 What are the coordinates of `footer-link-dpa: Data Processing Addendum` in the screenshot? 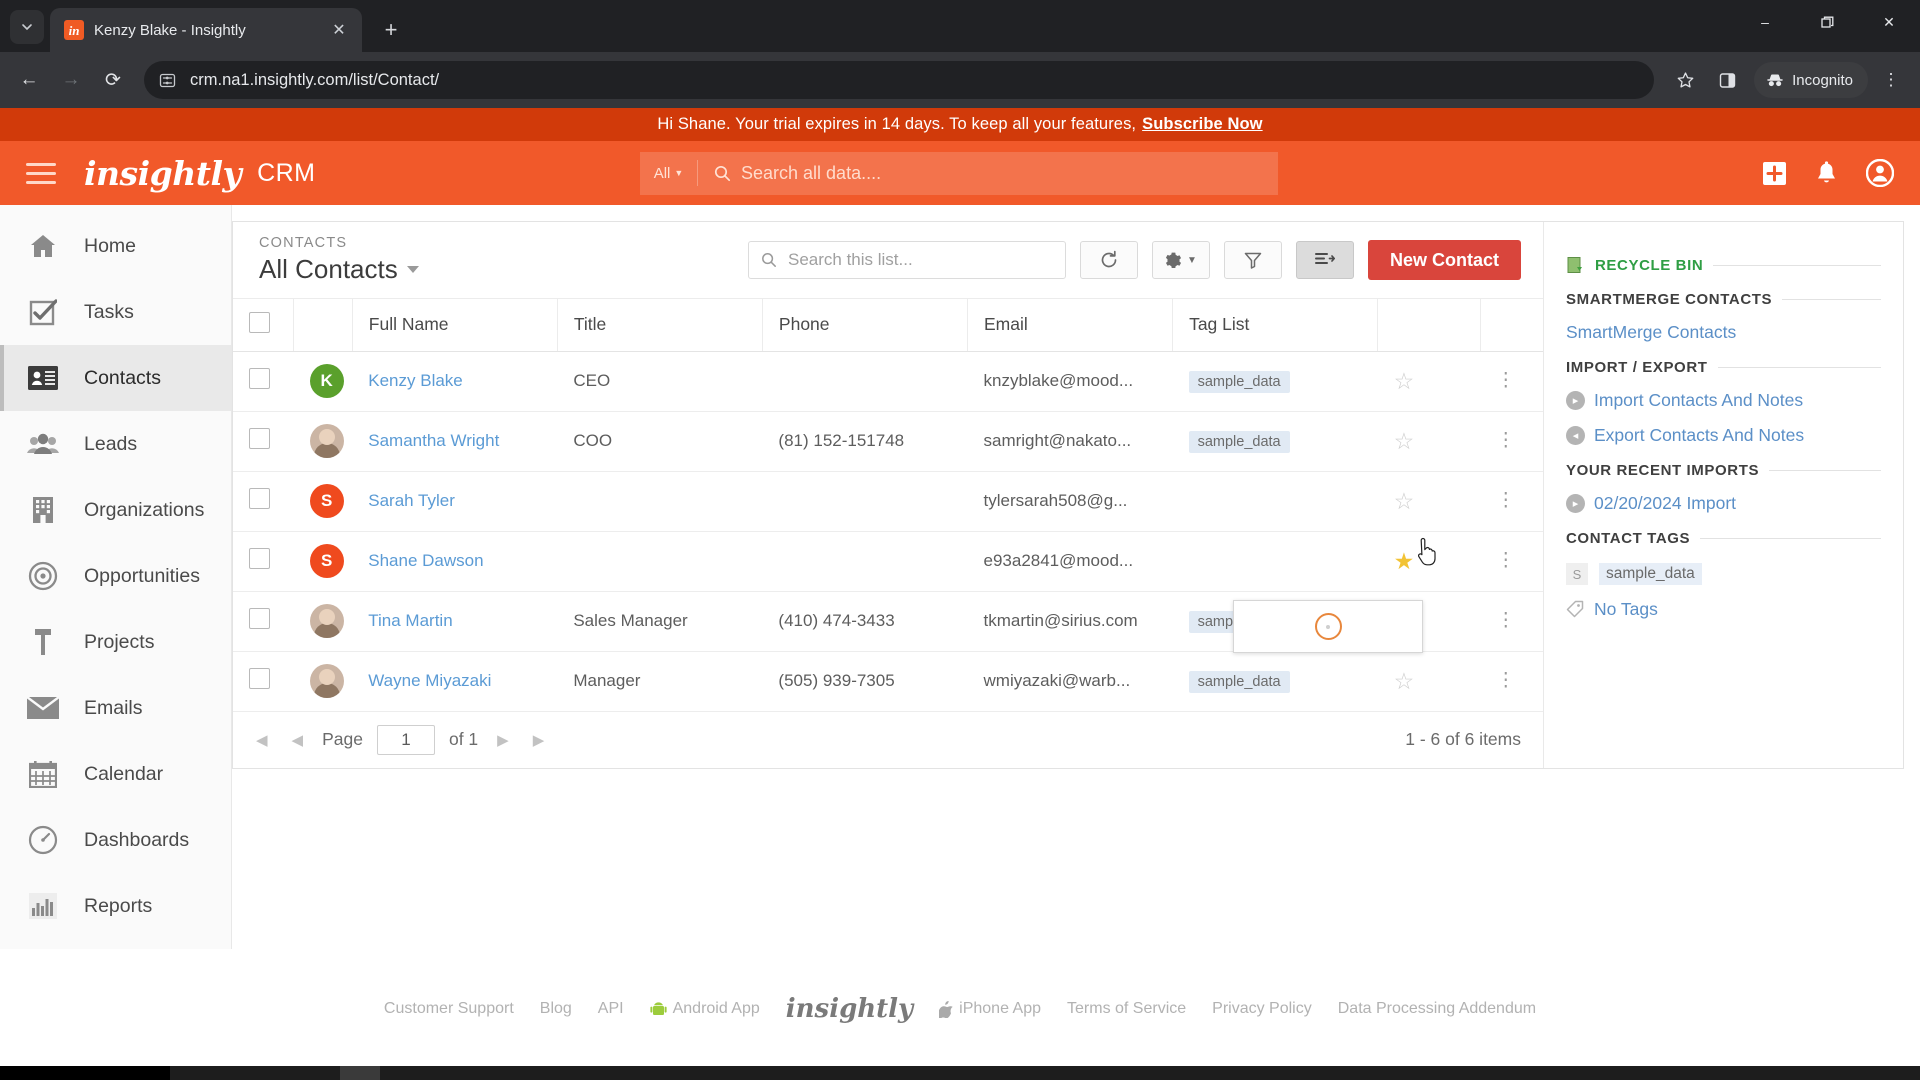 It's located at (1437, 1009).